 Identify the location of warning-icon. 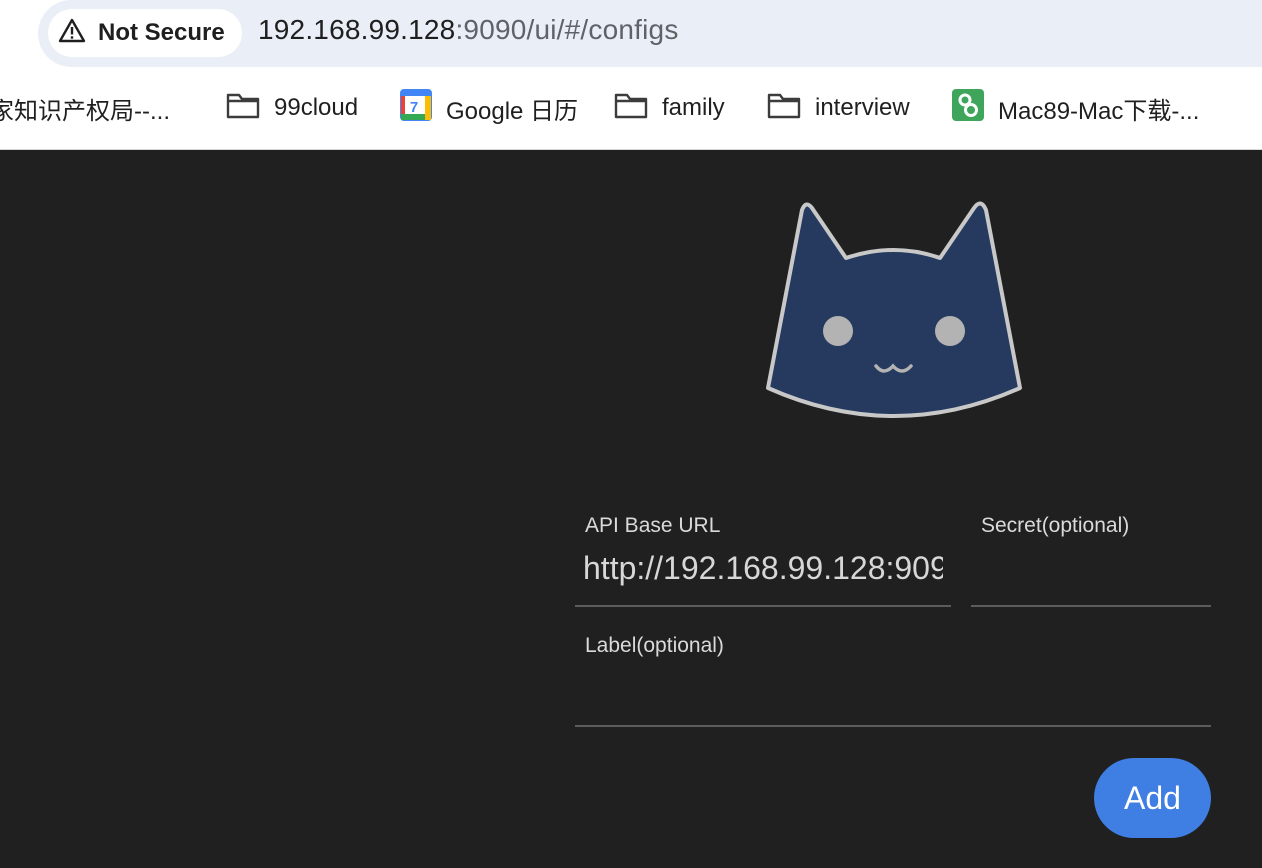
(72, 33).